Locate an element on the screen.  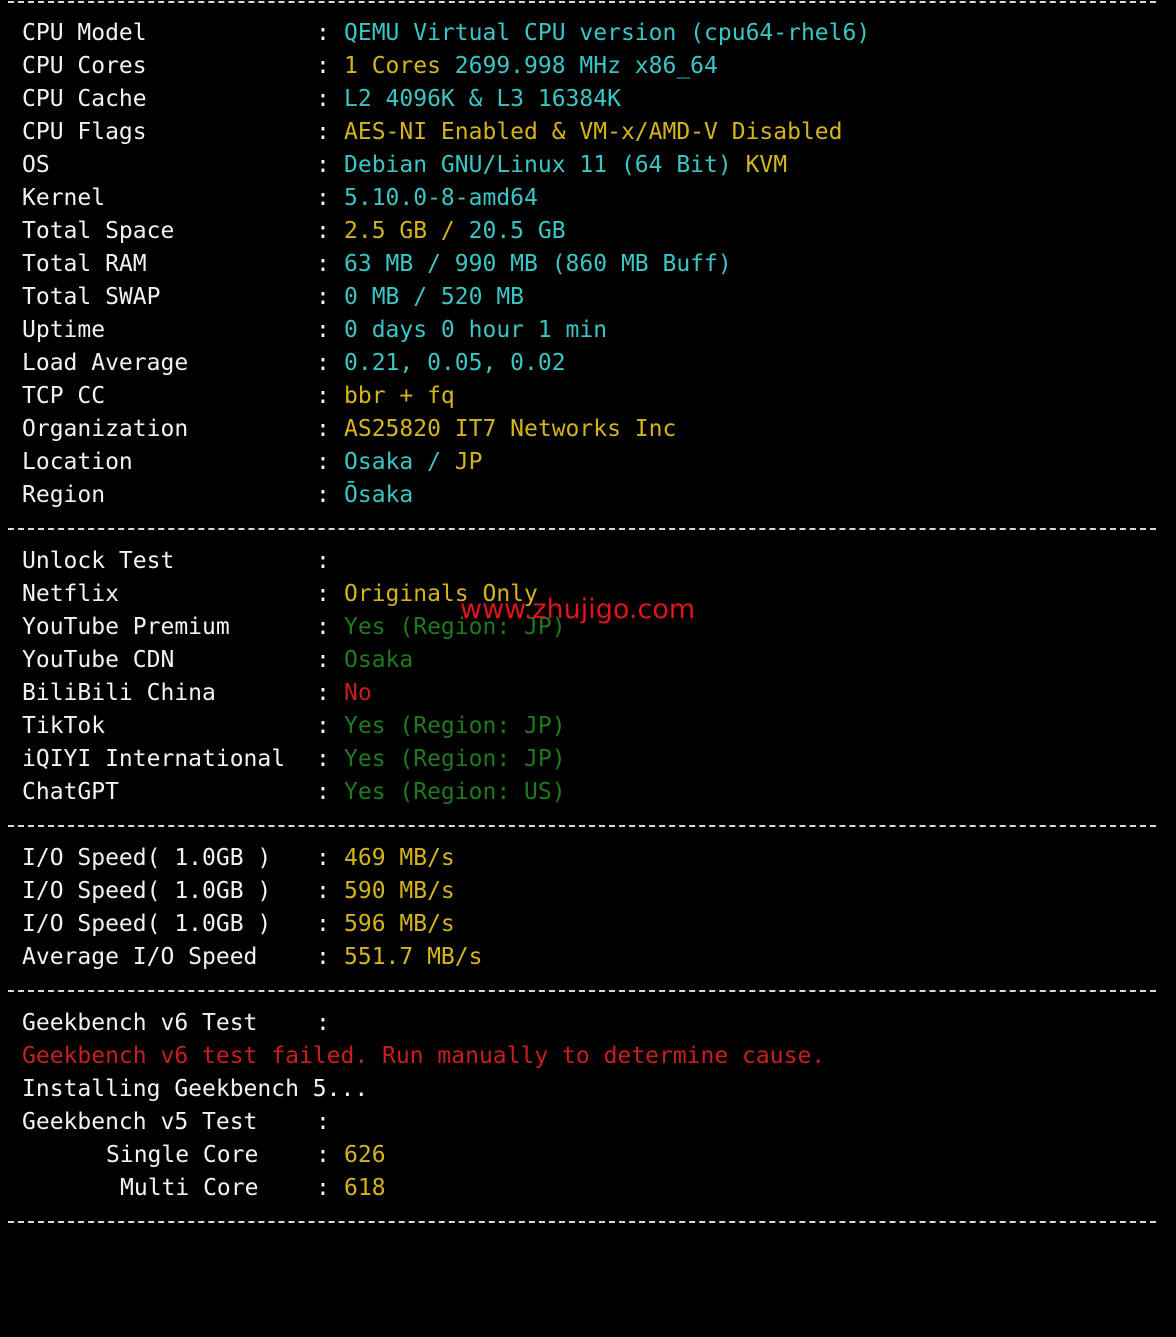
io-value: 596 MB/s is located at coordinates (399, 924).